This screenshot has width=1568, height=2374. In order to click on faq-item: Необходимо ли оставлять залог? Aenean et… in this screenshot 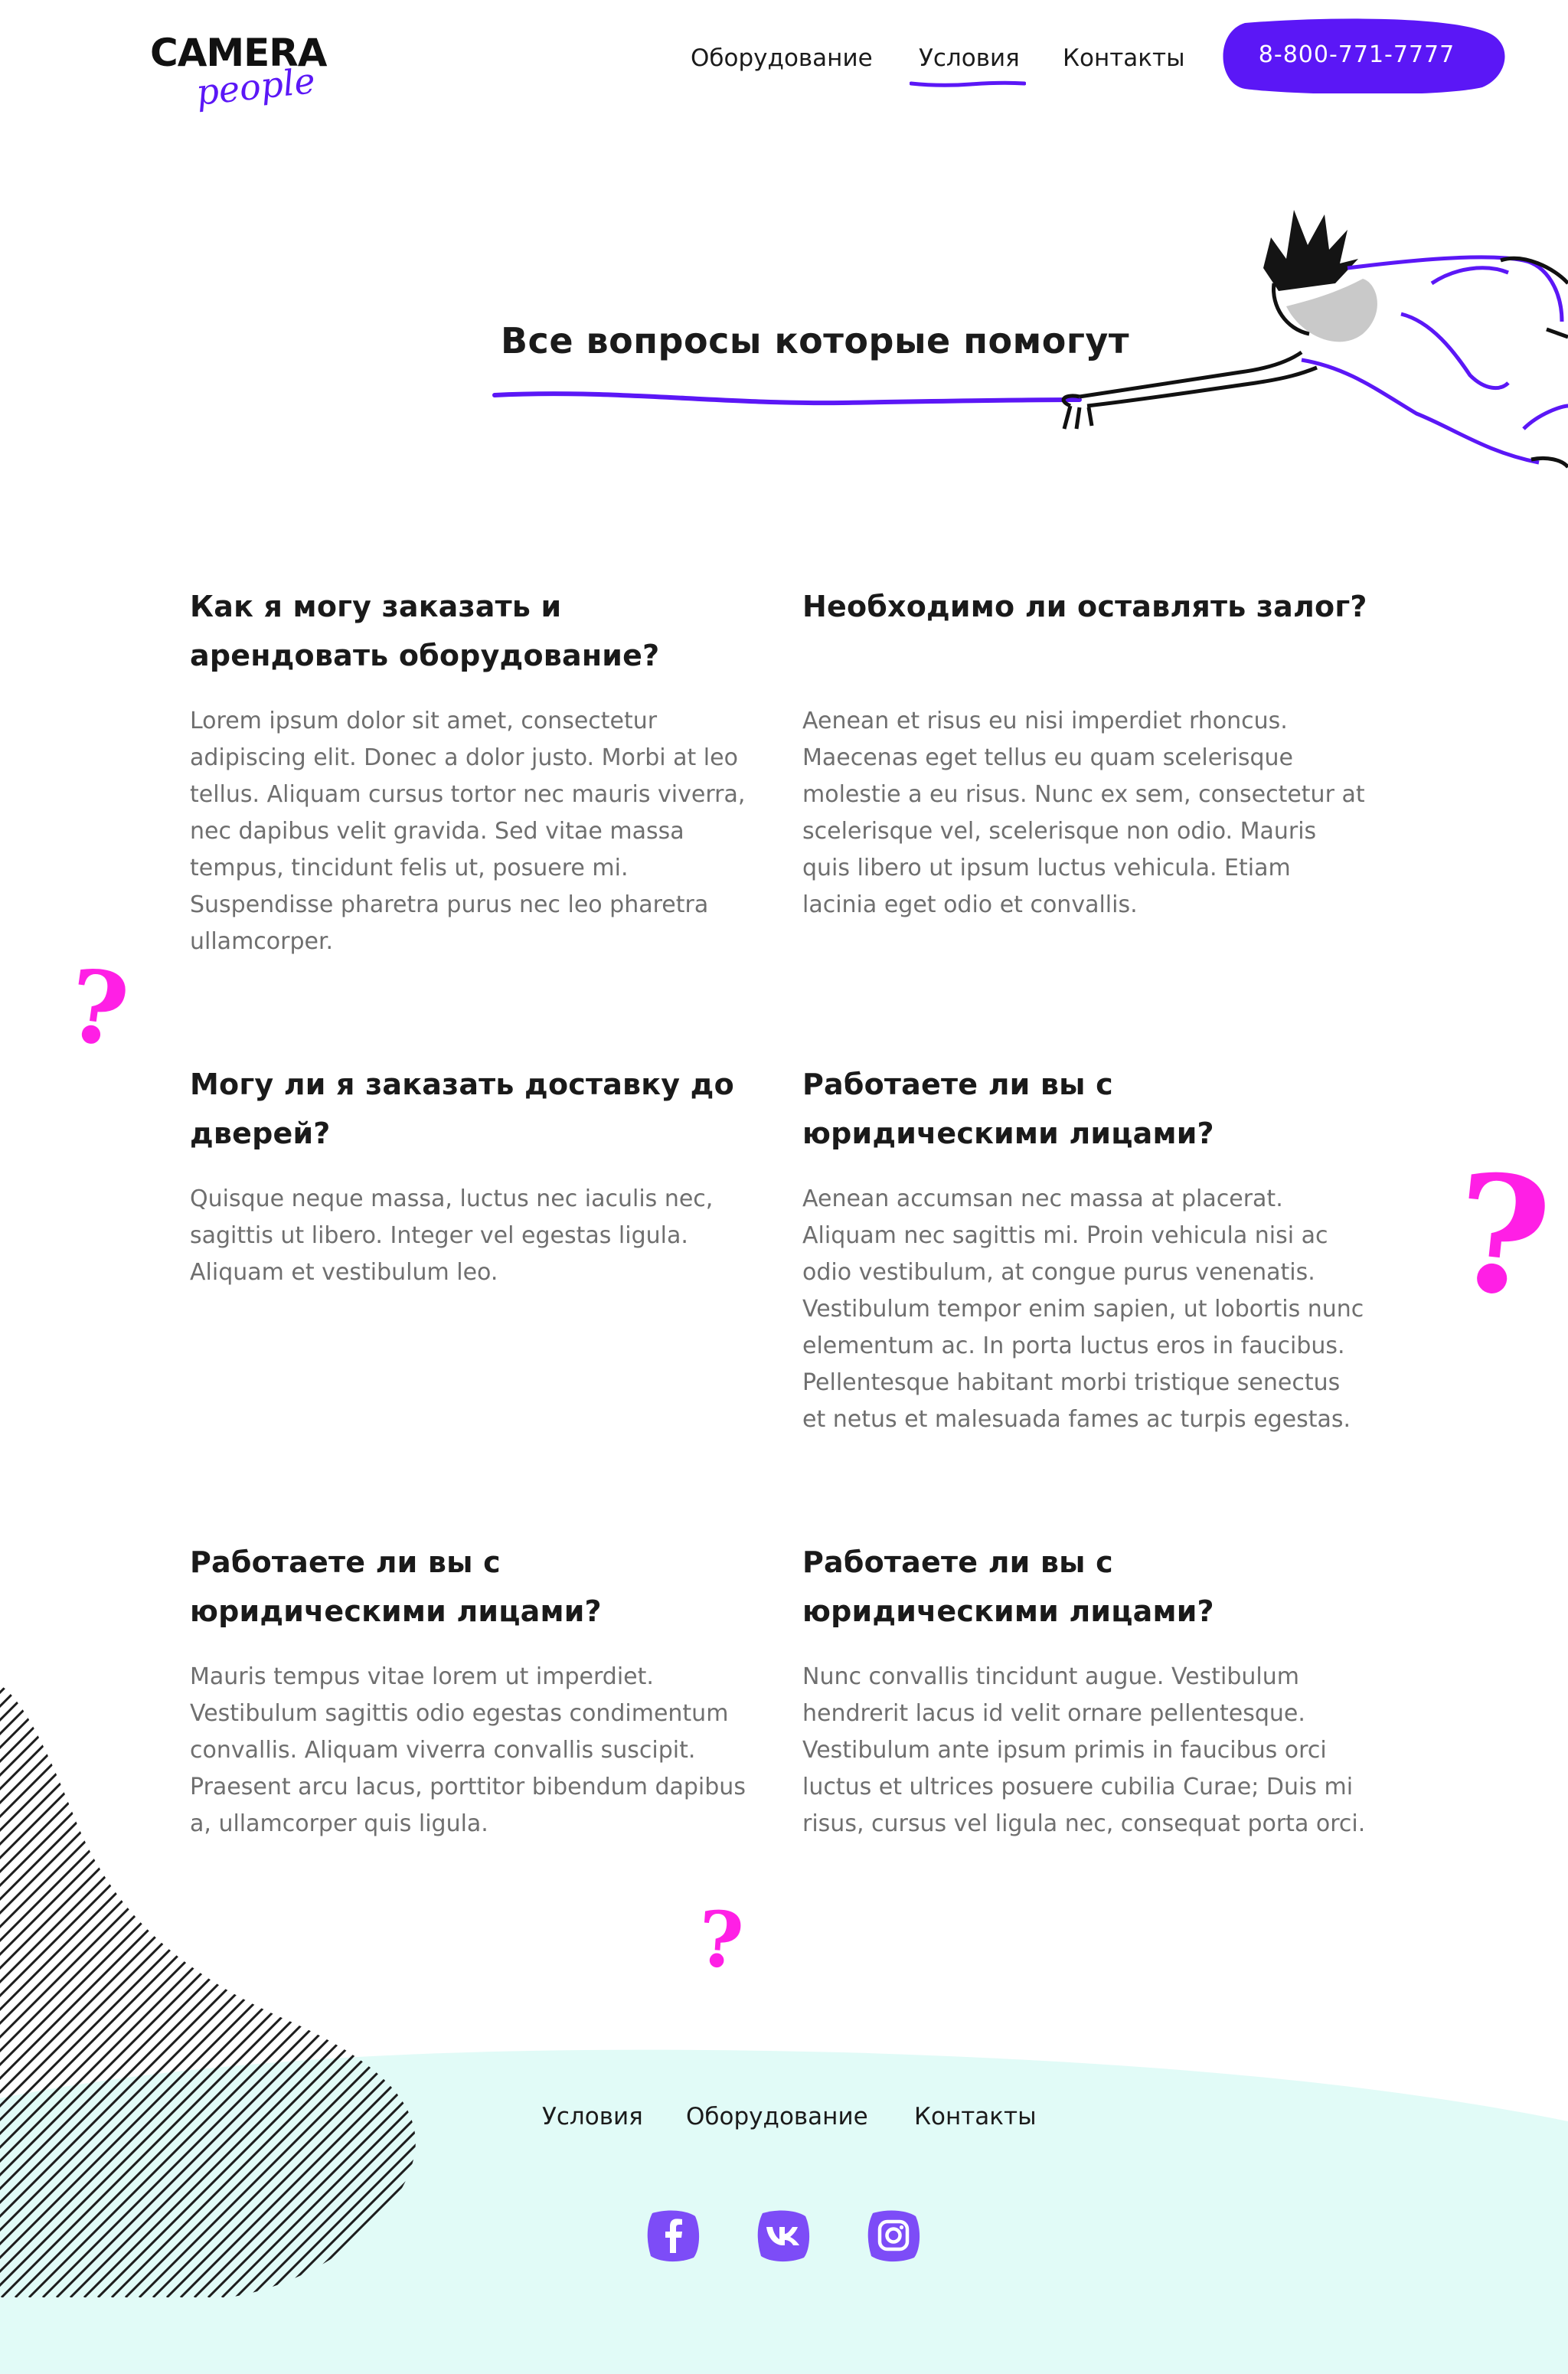, I will do `click(1085, 753)`.